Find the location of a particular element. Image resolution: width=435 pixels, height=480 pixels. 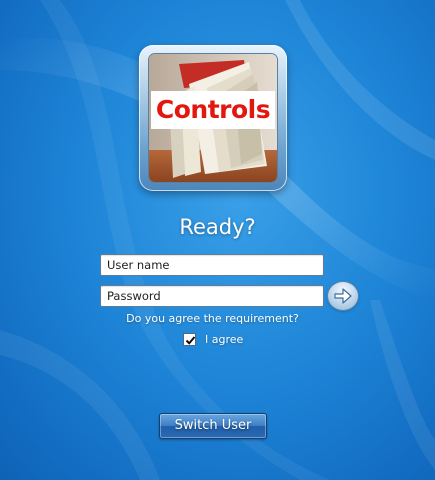

arrow-right-icon is located at coordinates (343, 296).